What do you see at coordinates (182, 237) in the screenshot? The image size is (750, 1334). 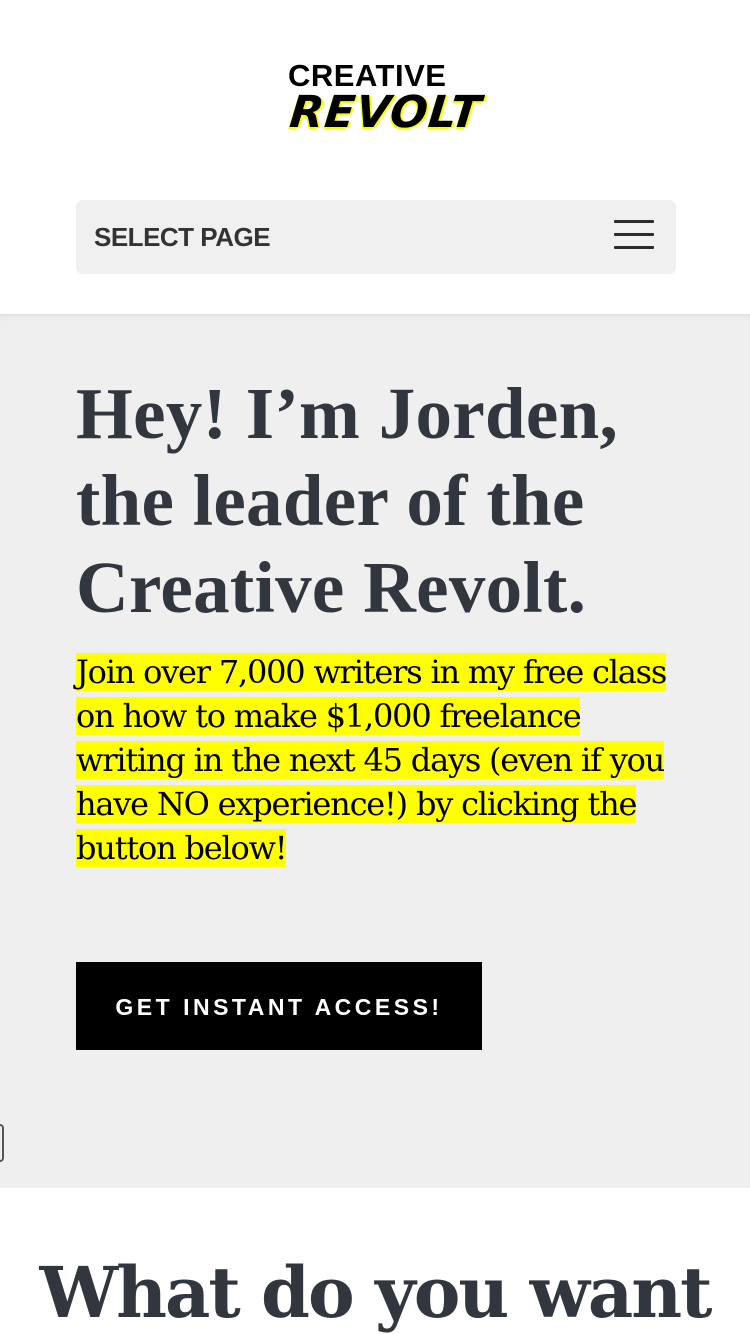 I see `select-page-label: SELECT PAGE` at bounding box center [182, 237].